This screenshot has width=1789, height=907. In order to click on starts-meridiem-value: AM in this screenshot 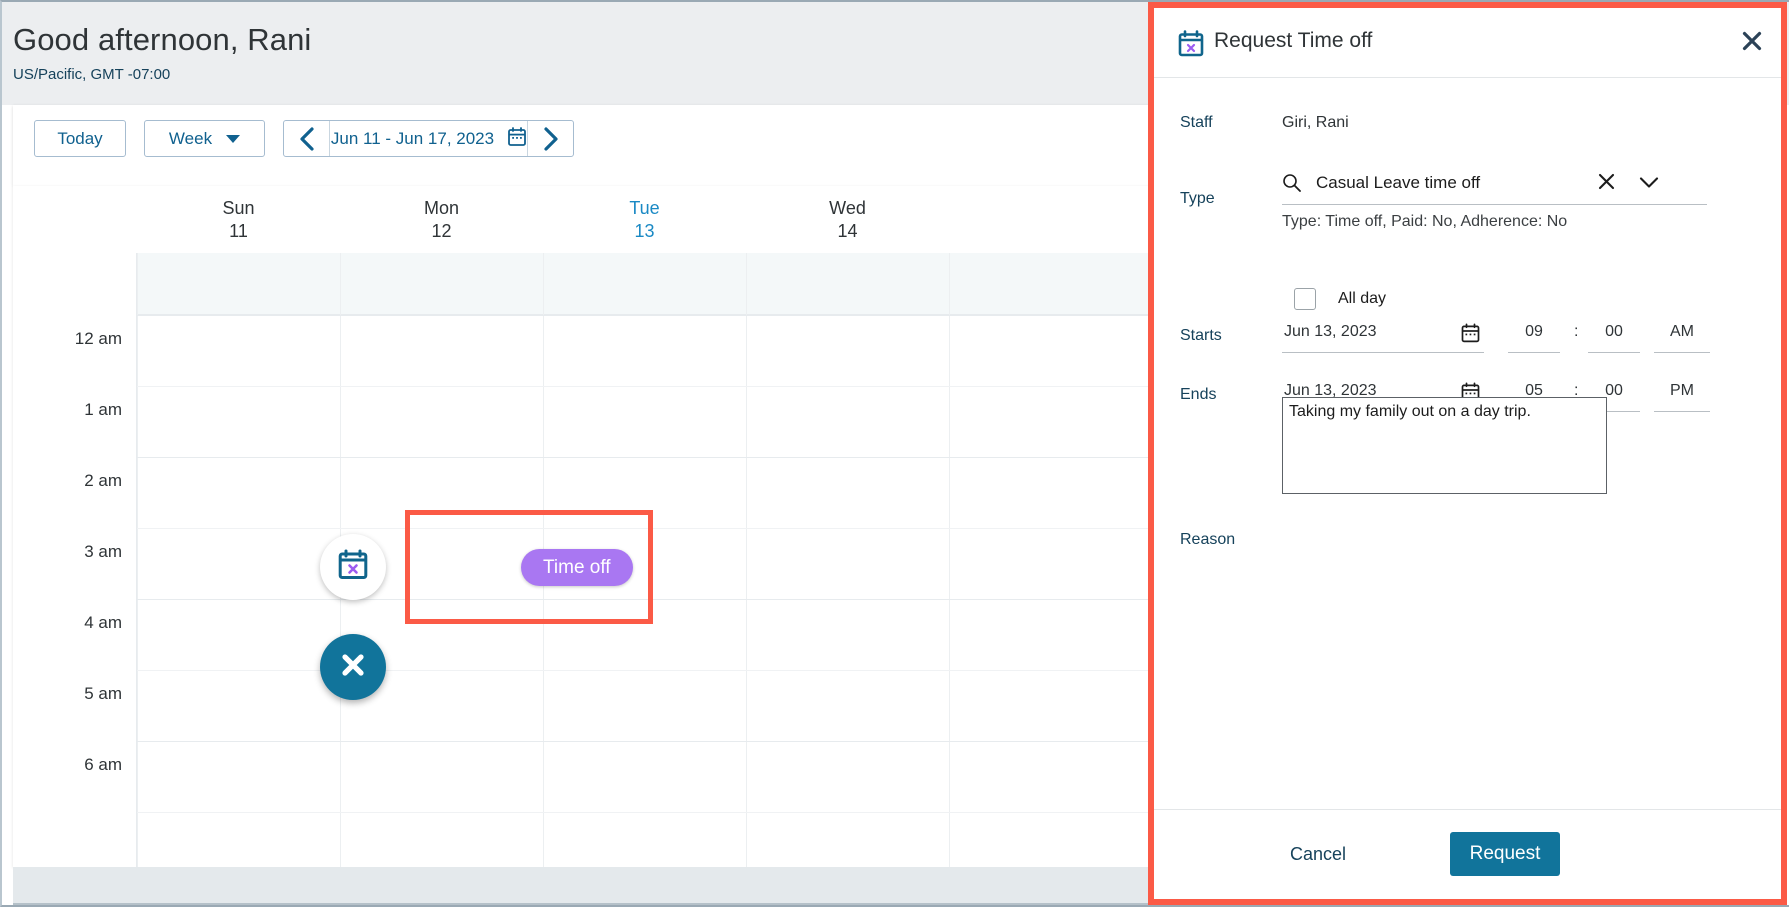, I will do `click(1682, 331)`.